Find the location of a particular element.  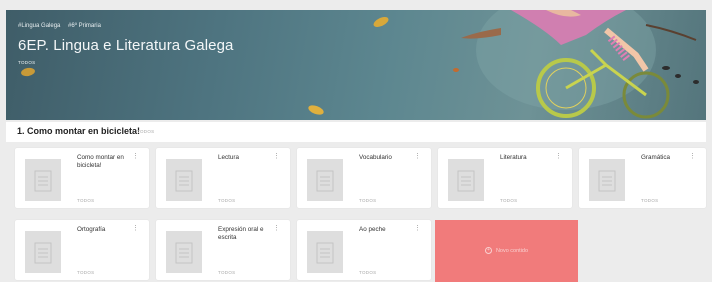

tag-lingua-galega: #Lingua Galega is located at coordinates (39, 26).